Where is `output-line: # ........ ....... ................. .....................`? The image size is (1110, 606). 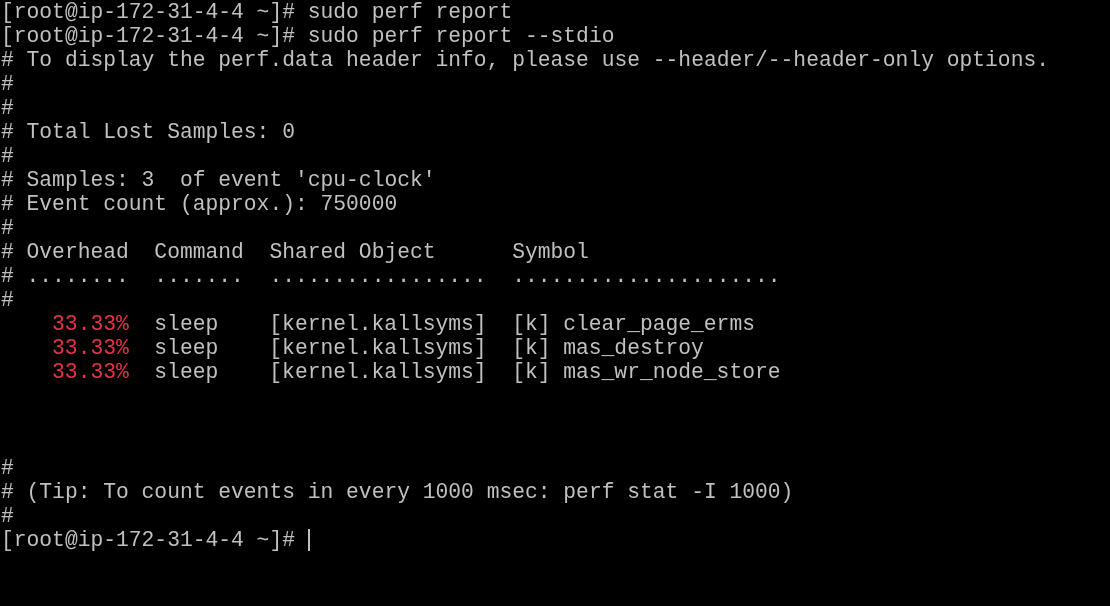
output-line: # ........ ....... ................. ..................... is located at coordinates (391, 276).